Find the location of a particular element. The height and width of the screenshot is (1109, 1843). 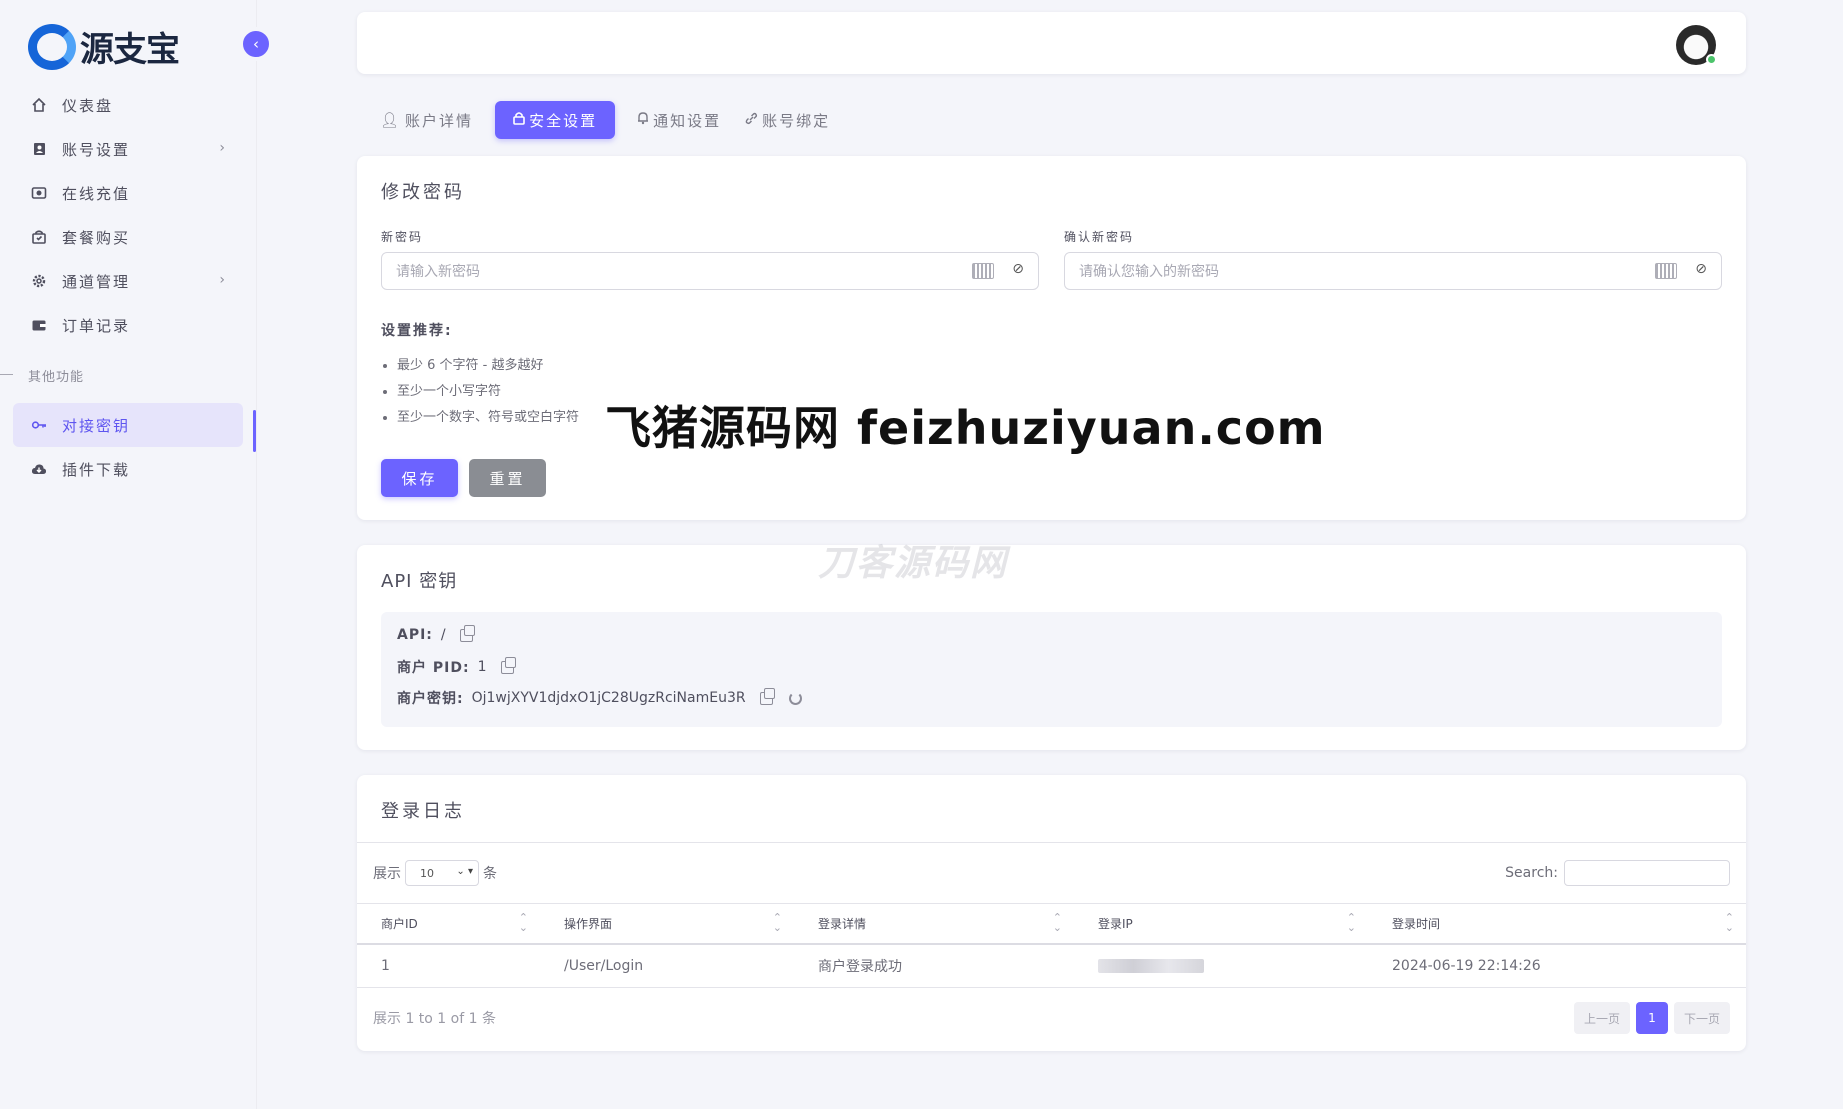

cell-page: /User/Login is located at coordinates (667, 965).